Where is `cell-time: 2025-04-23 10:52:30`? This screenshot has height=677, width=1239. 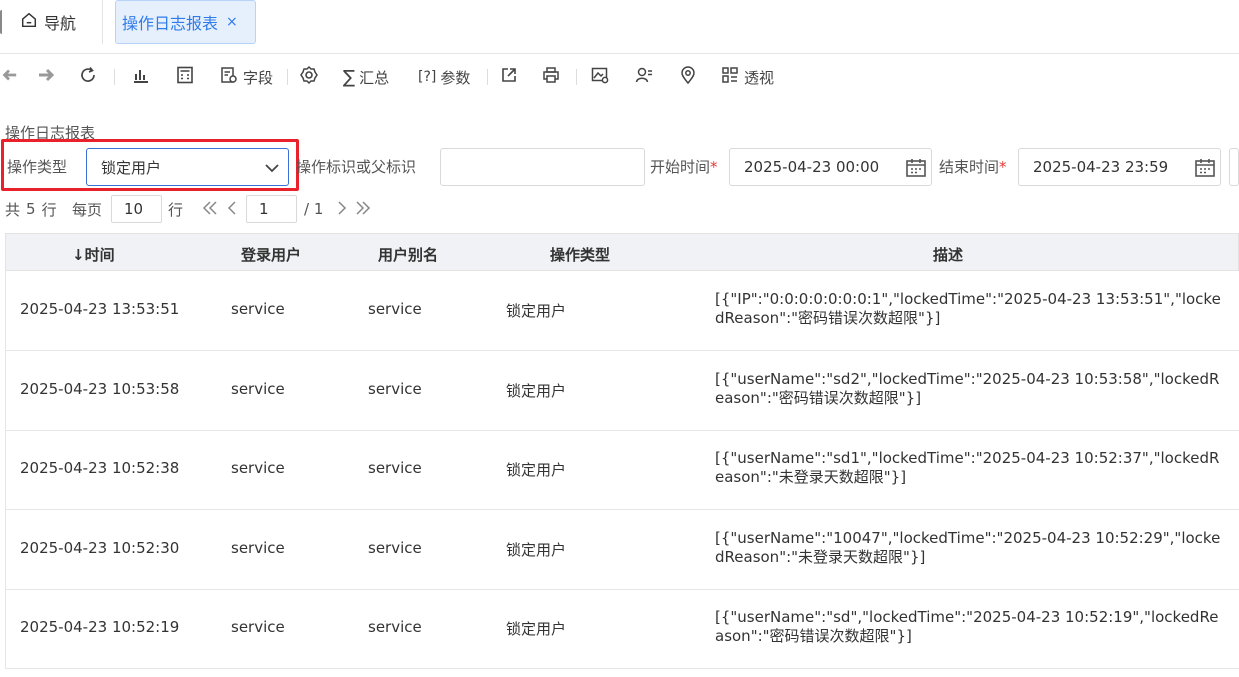
cell-time: 2025-04-23 10:52:30 is located at coordinates (100, 548).